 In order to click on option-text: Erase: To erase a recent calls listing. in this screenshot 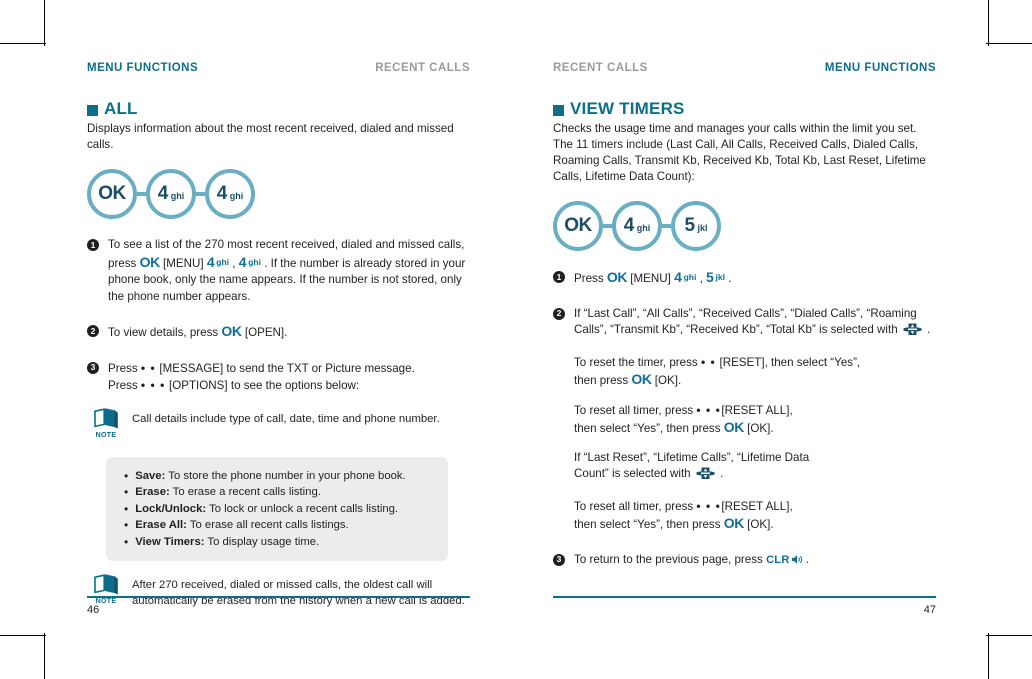, I will do `click(228, 492)`.